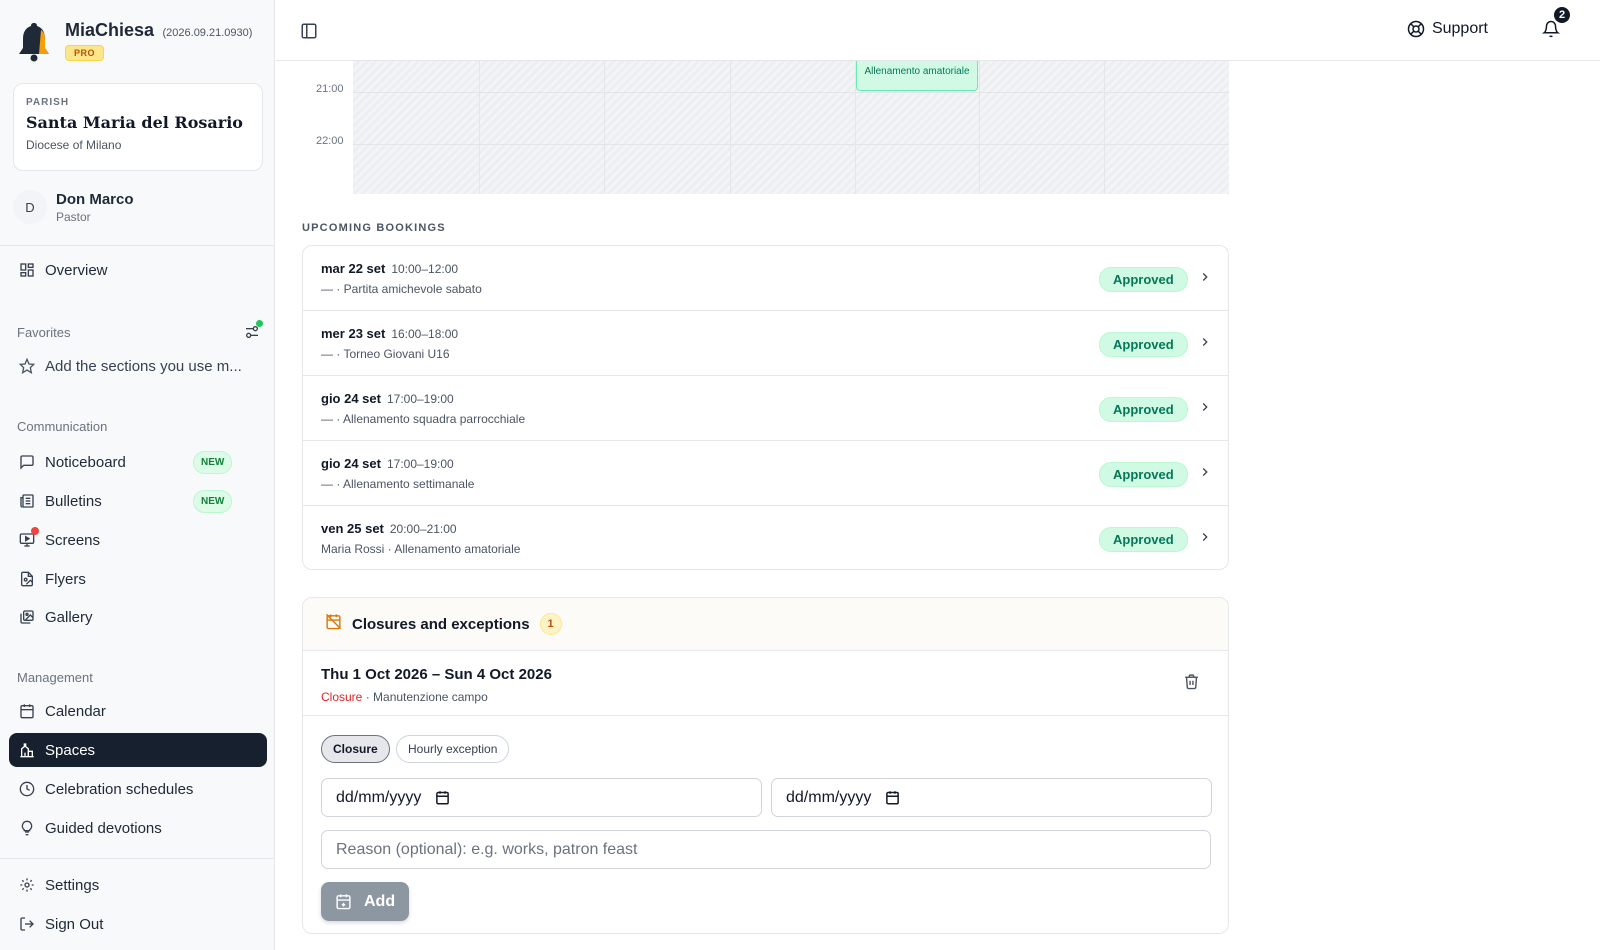  I want to click on screen-icon, so click(28, 537).